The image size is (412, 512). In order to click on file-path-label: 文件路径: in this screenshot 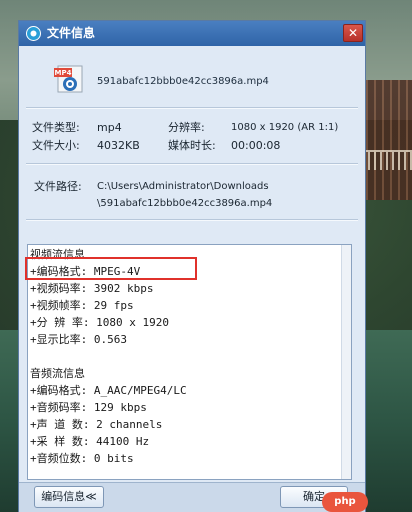, I will do `click(58, 186)`.